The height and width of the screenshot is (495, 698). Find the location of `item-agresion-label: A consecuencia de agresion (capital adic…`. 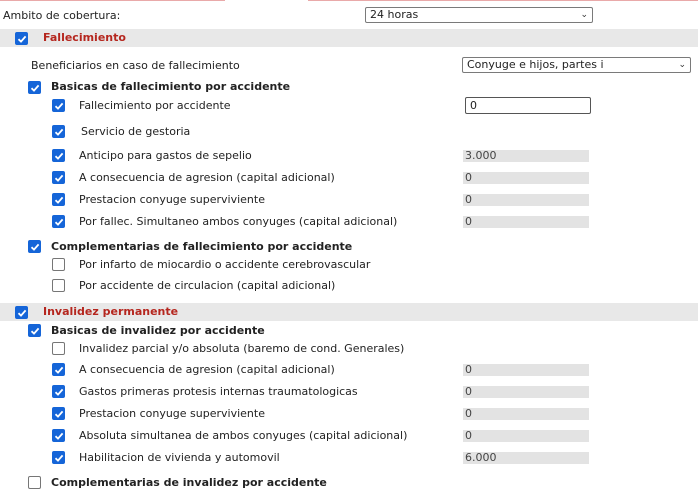

item-agresion-label: A consecuencia de agresion (capital adic… is located at coordinates (207, 177).